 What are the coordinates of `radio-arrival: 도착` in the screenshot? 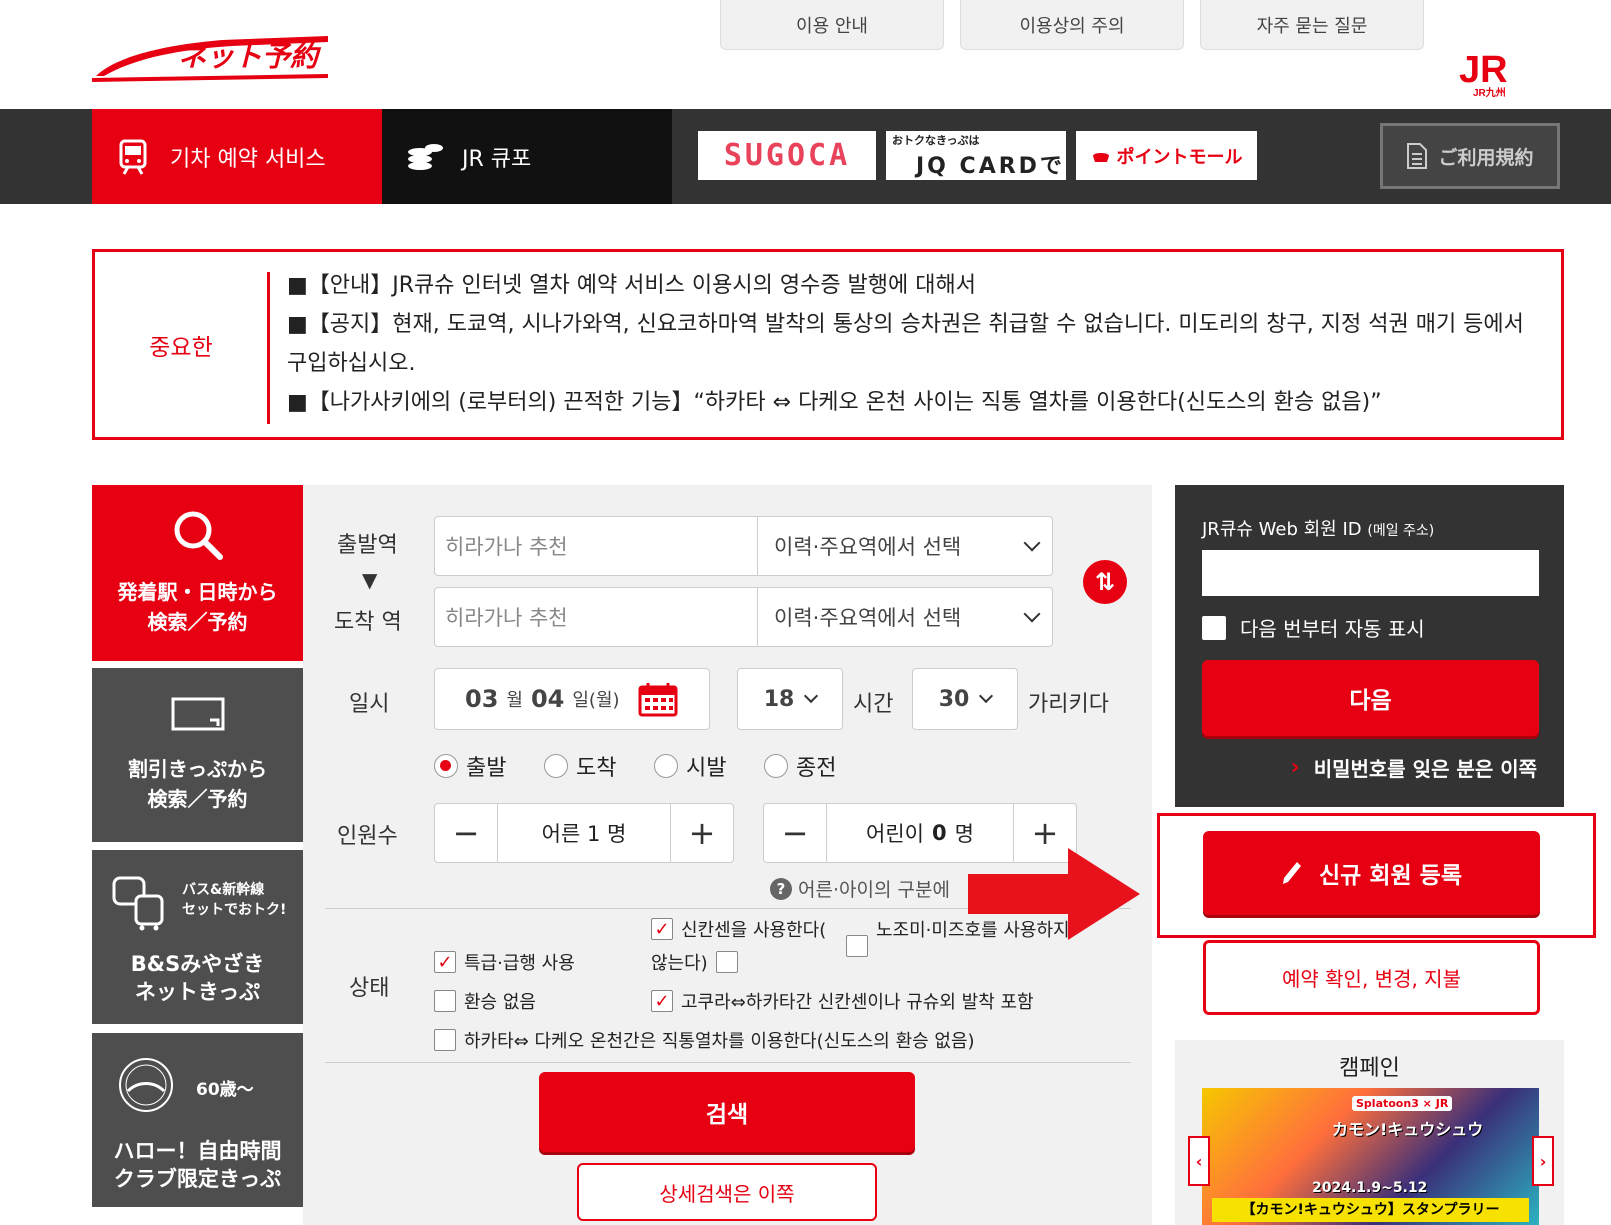 It's located at (580, 766).